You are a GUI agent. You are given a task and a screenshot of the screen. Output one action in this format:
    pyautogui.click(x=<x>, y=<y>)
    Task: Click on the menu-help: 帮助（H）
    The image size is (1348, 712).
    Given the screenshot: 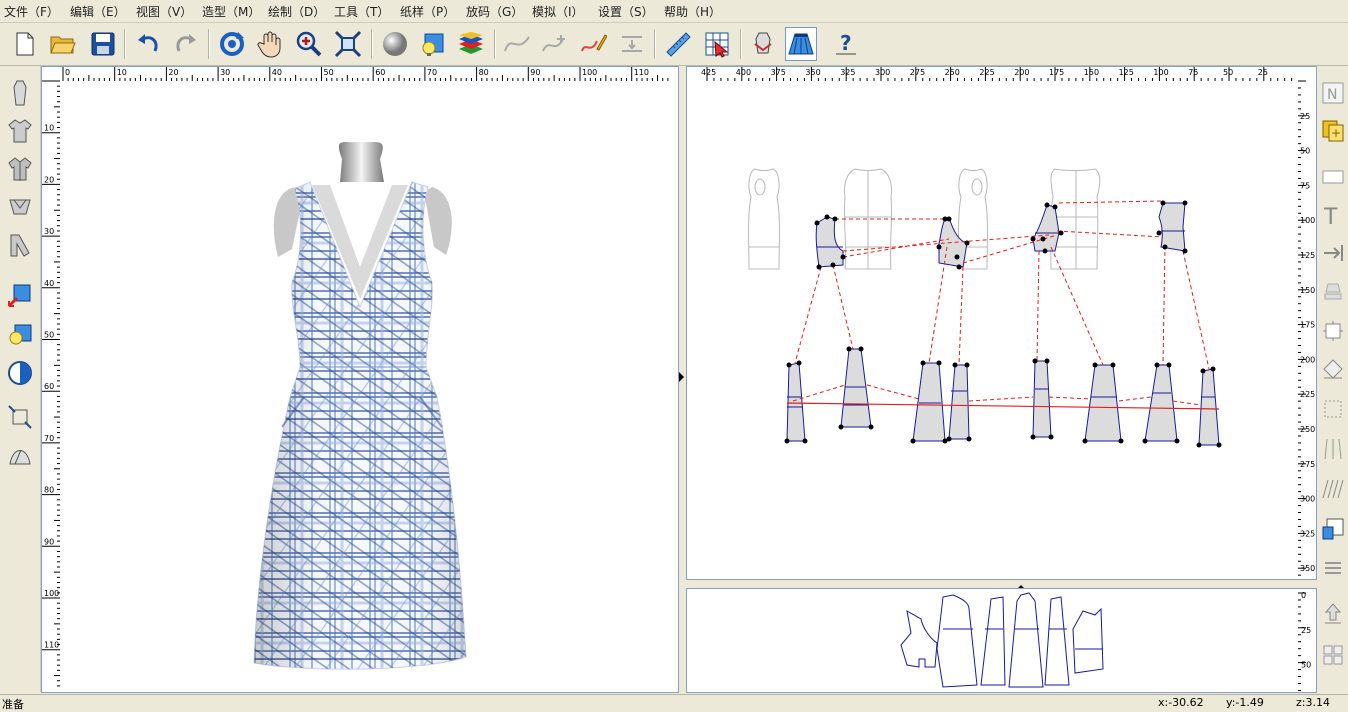 What is the action you would take?
    pyautogui.click(x=692, y=11)
    